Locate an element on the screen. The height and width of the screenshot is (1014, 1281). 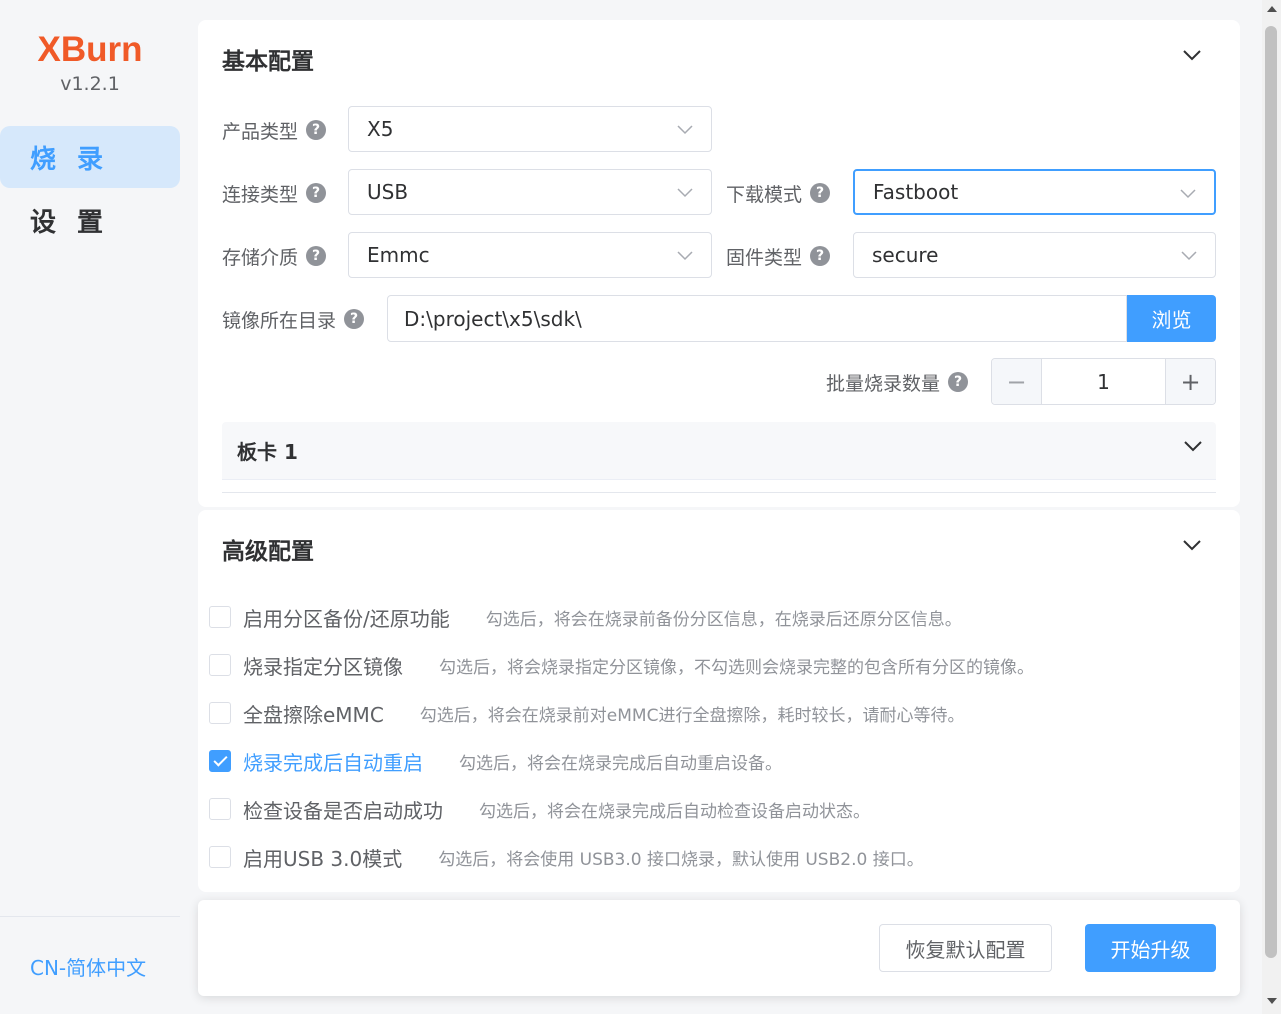
connect-type-select: USB is located at coordinates (530, 192).